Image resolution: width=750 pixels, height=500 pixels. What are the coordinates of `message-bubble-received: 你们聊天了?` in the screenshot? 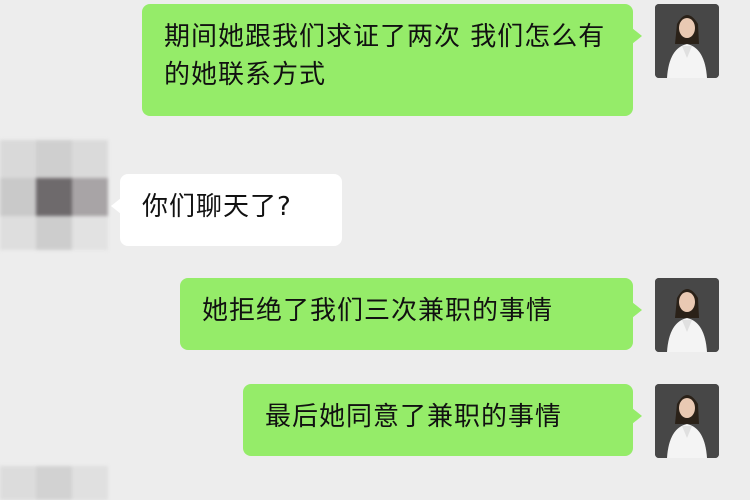 It's located at (226, 210).